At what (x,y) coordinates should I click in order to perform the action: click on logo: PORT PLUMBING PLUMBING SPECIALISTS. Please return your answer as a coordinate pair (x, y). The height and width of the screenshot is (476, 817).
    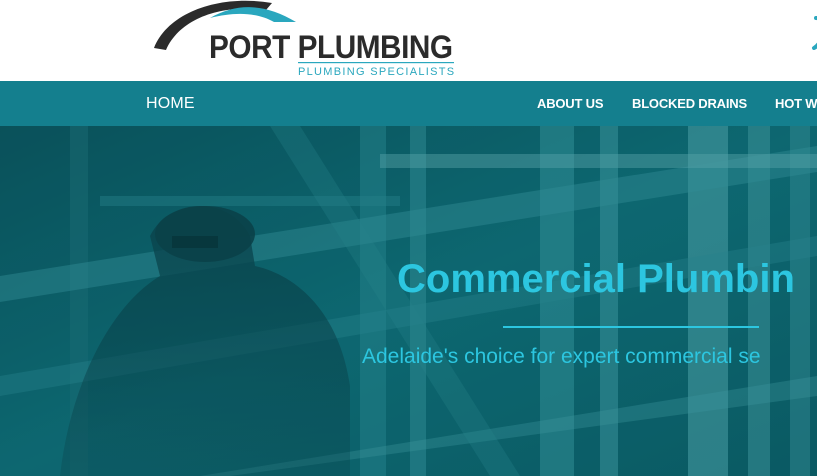
    Looking at the image, I should click on (302, 40).